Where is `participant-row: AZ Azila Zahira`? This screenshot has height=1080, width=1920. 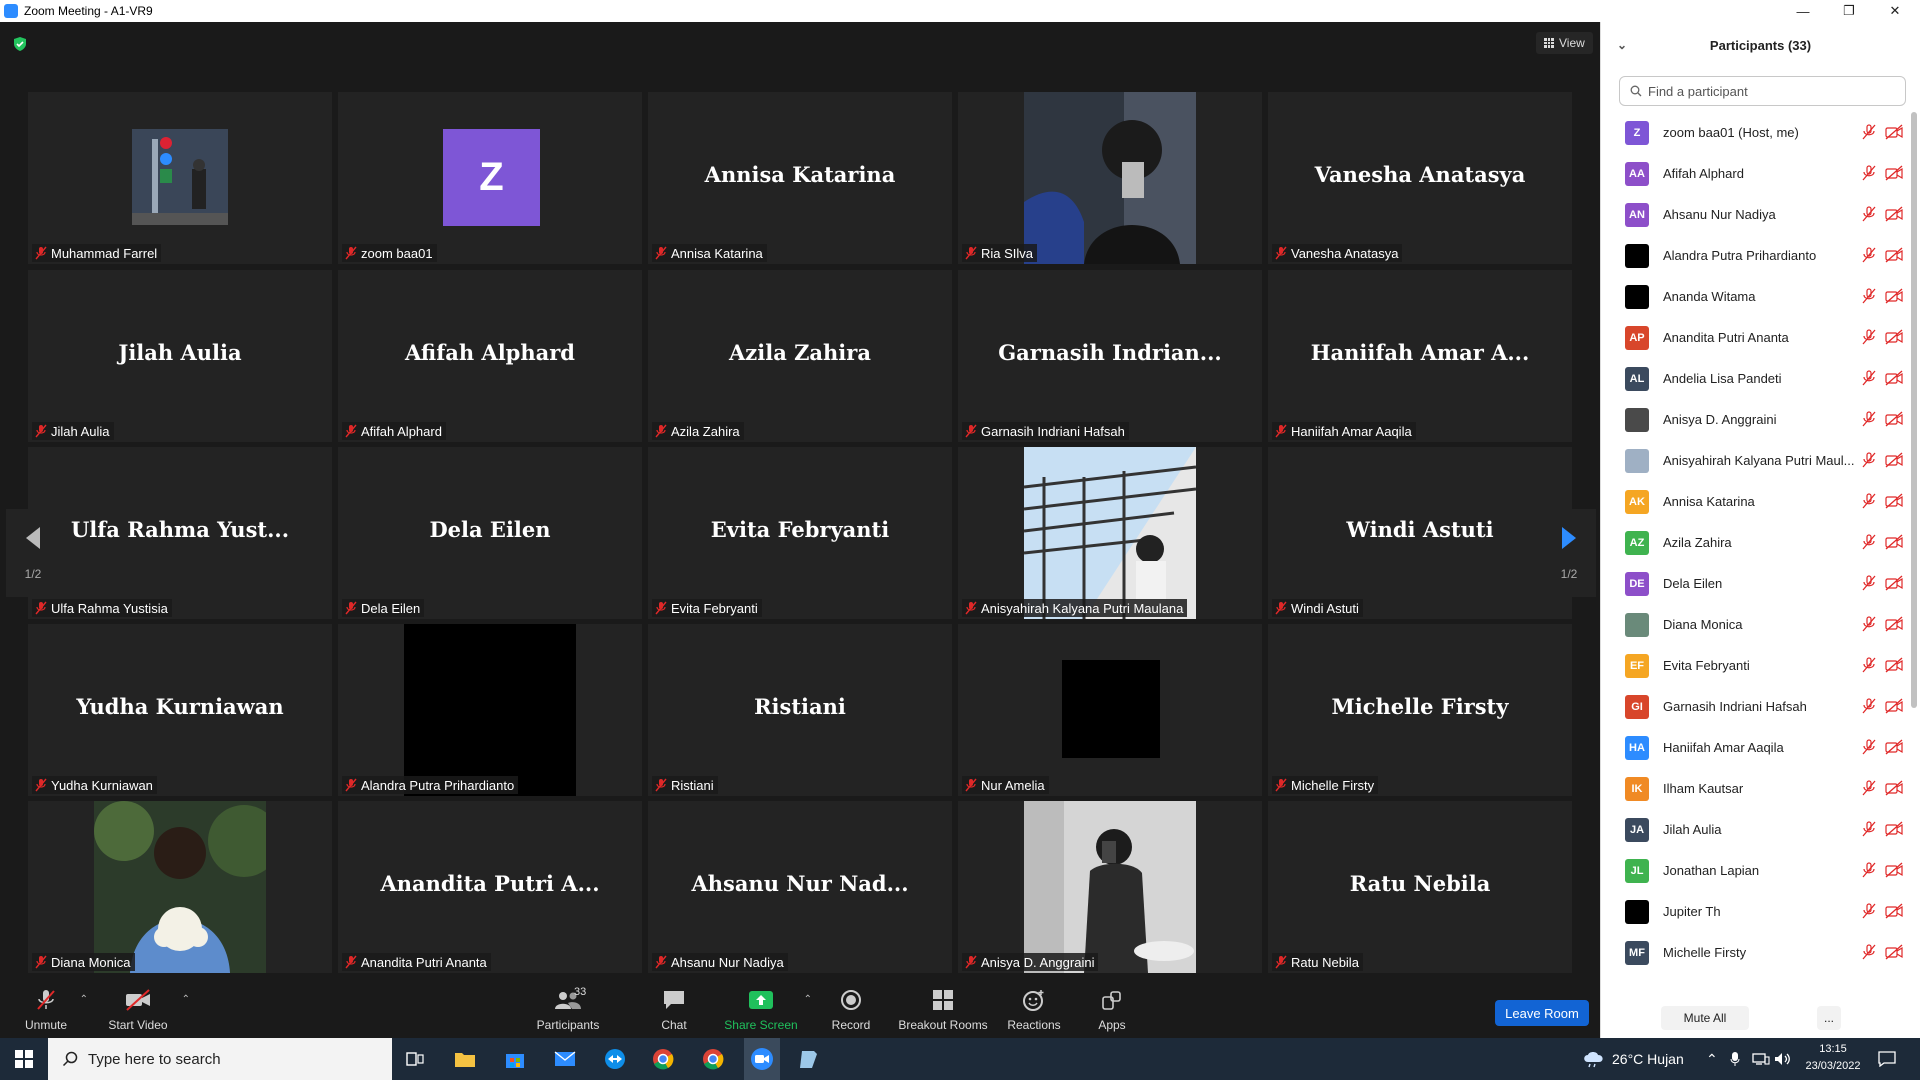 participant-row: AZ Azila Zahira is located at coordinates (1754, 542).